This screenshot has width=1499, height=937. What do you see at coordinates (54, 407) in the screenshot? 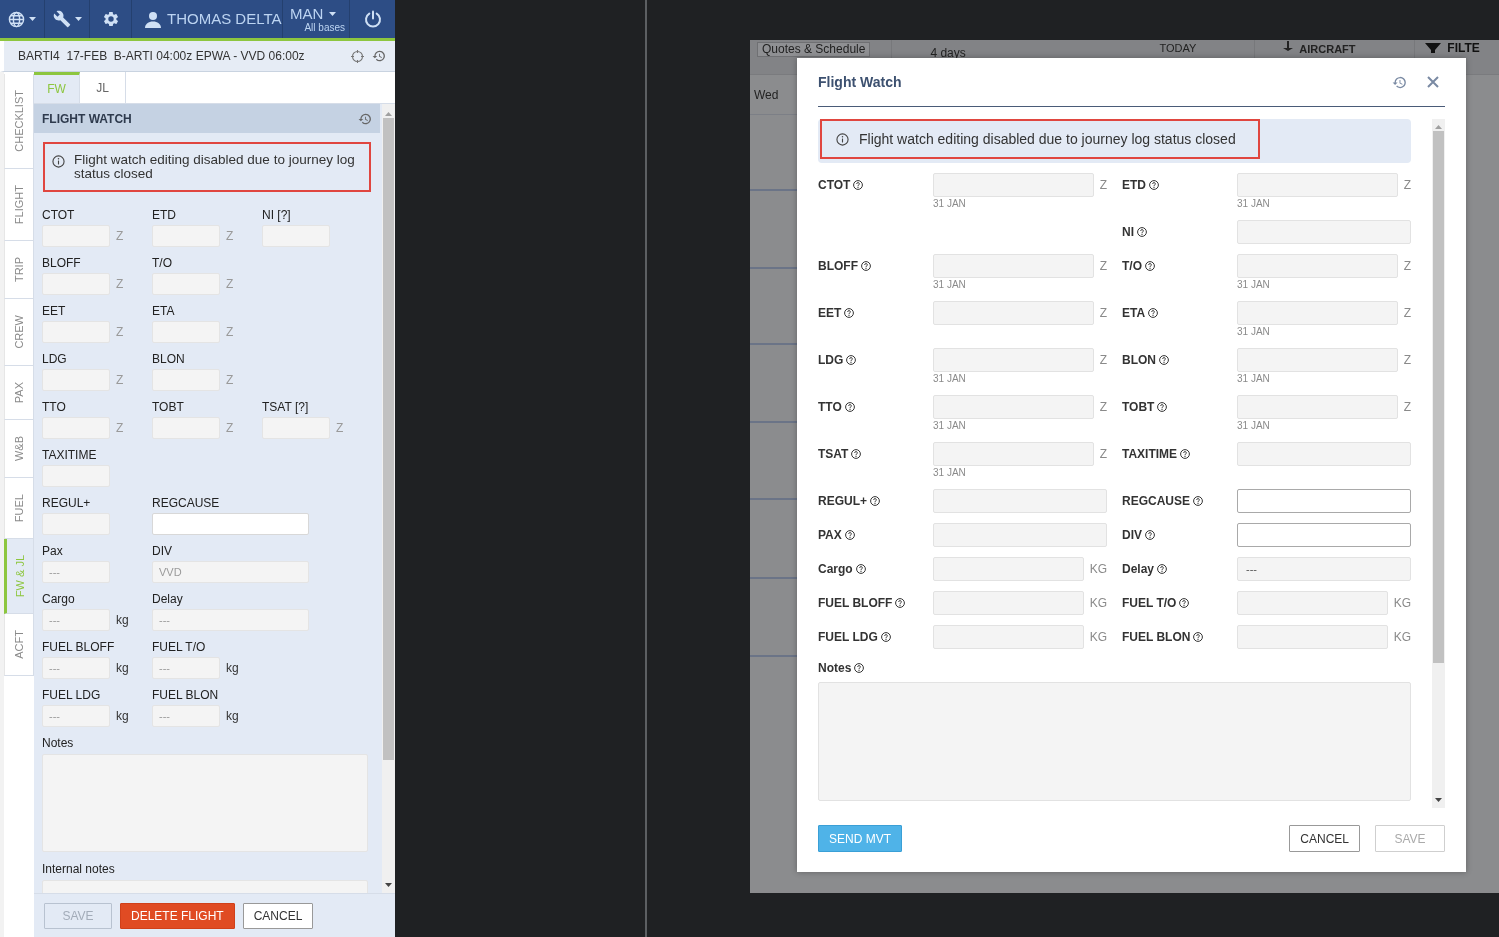
I see `field-label: TTO` at bounding box center [54, 407].